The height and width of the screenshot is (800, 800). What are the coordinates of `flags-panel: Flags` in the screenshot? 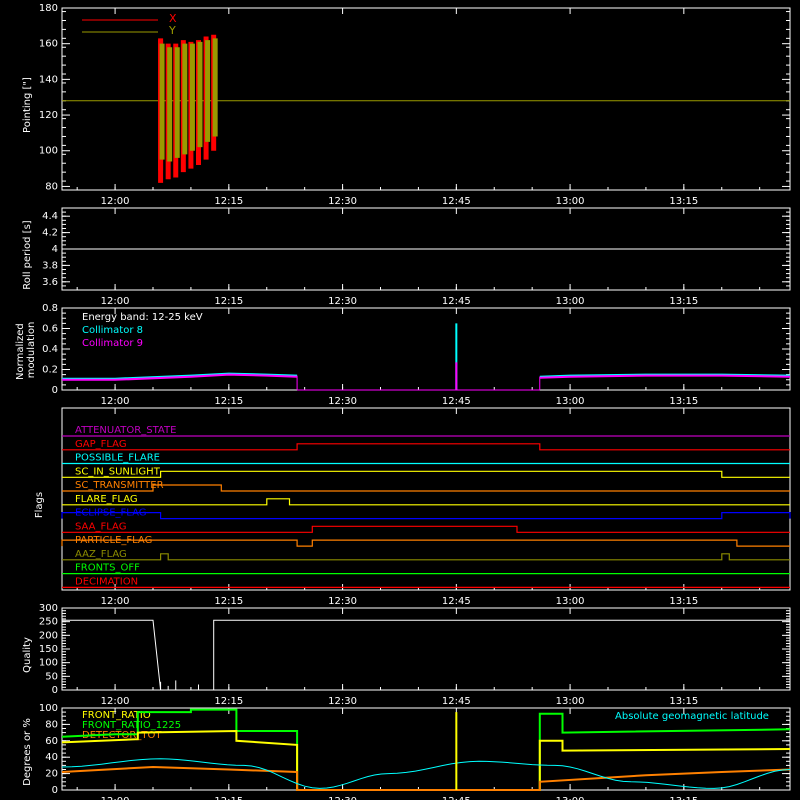 It's located at (39, 505).